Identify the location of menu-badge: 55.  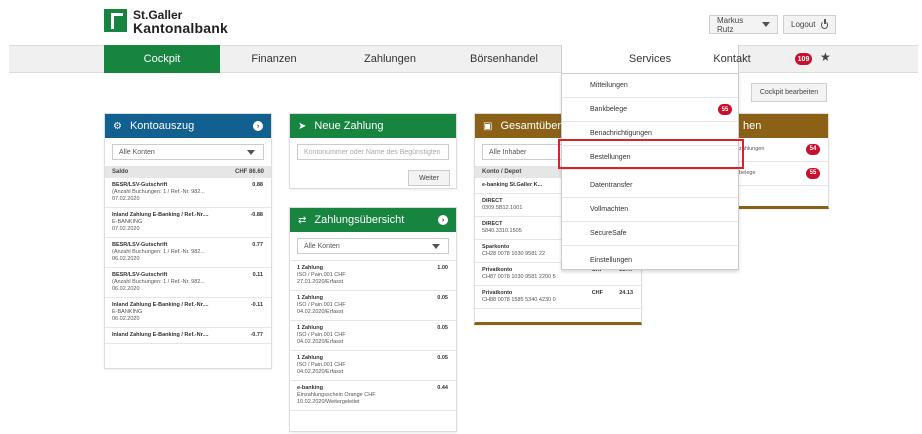
(725, 109).